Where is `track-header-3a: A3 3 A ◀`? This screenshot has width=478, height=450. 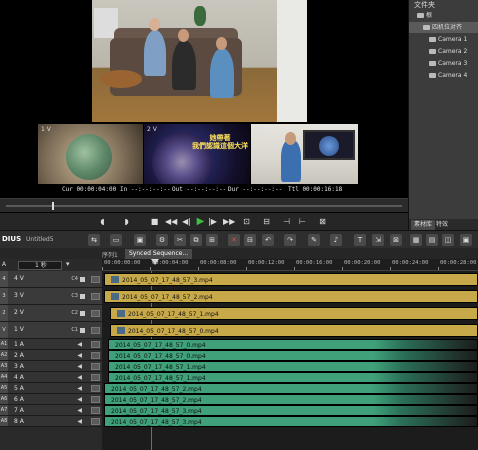
track-header-3a: A3 3 A ◀ is located at coordinates (51, 366).